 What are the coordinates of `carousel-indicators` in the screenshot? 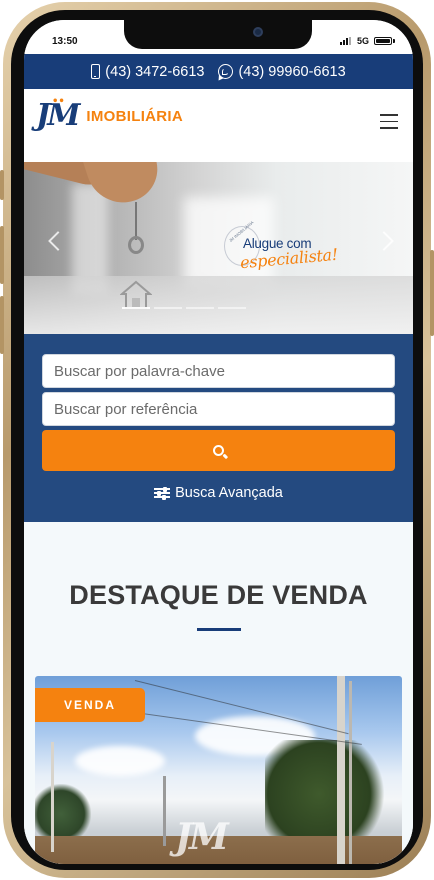 It's located at (184, 308).